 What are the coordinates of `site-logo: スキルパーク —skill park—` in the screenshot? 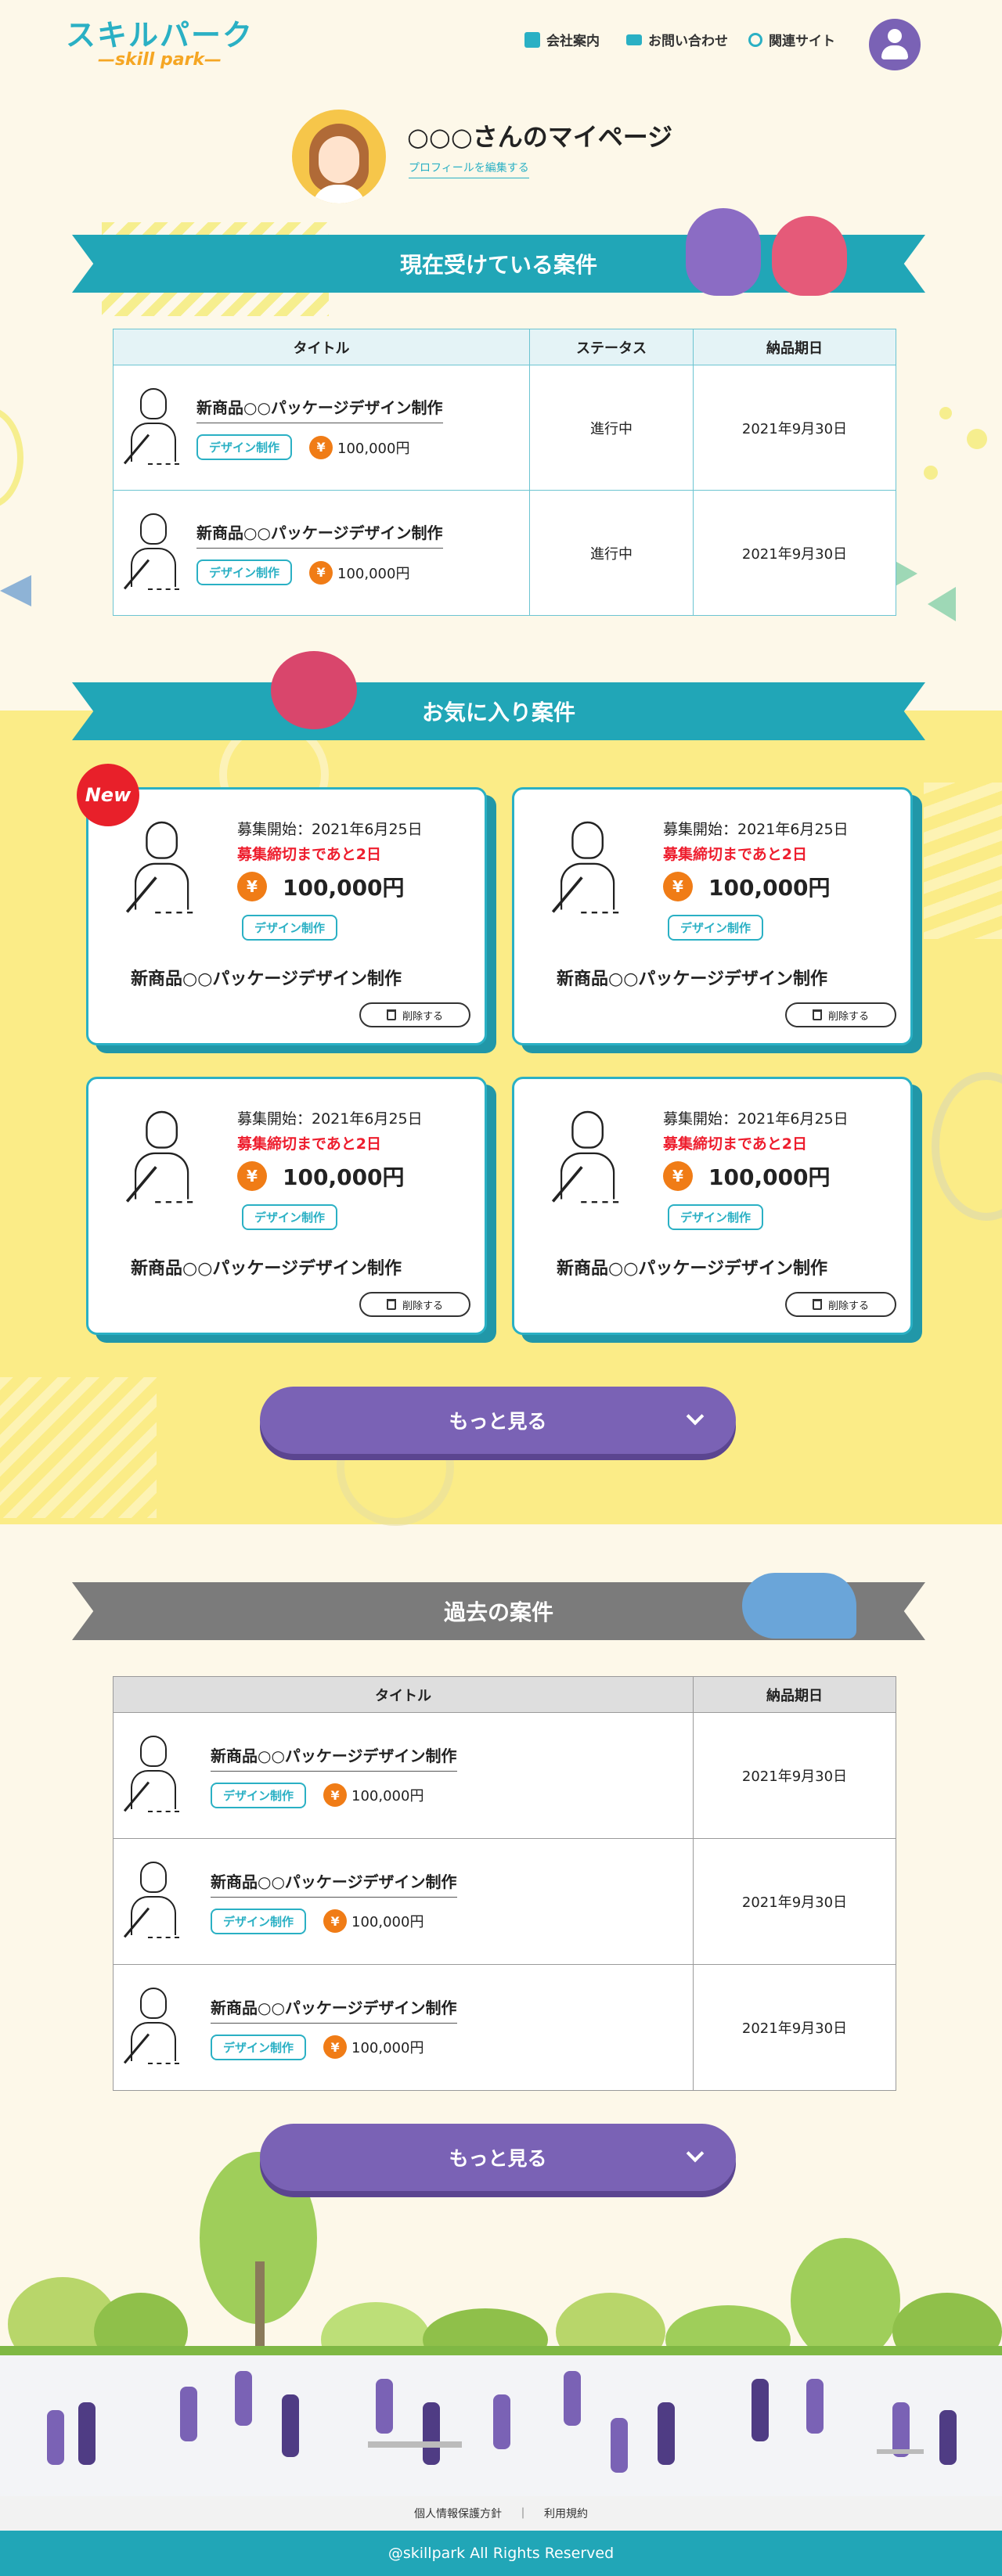 It's located at (160, 43).